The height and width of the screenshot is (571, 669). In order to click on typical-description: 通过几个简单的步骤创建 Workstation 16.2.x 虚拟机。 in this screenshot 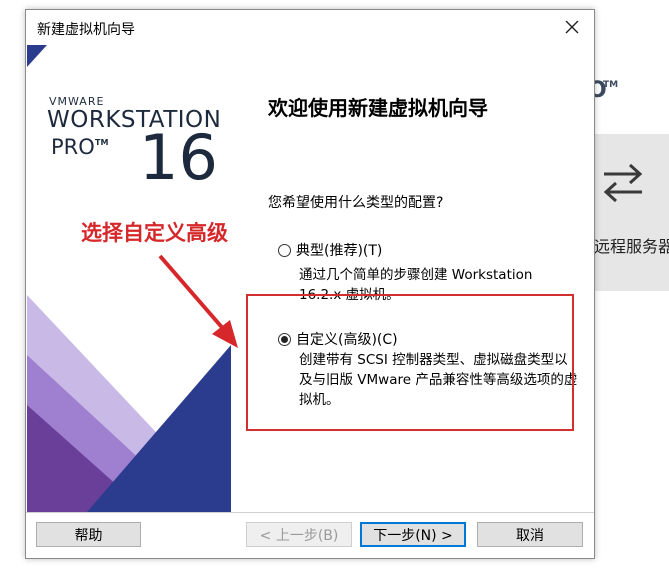, I will do `click(416, 285)`.